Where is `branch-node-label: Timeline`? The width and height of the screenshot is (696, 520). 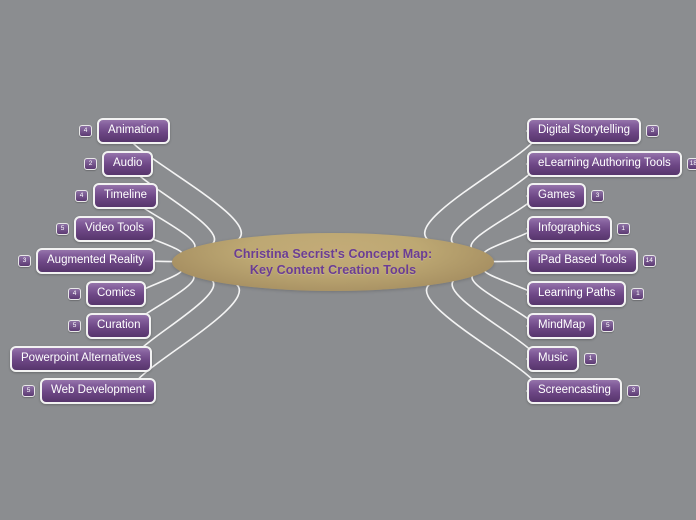 branch-node-label: Timeline is located at coordinates (126, 196).